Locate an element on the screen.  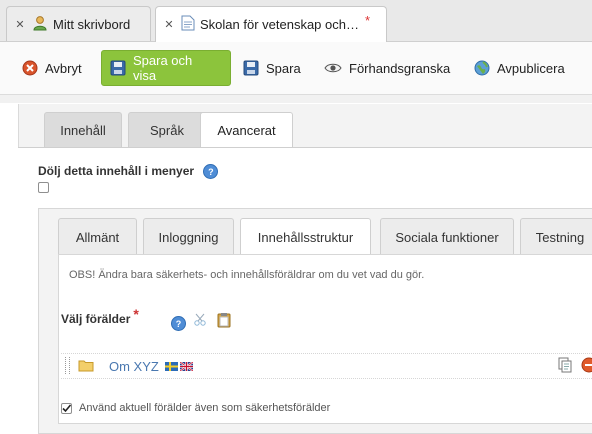
tab-content: Innehåll is located at coordinates (83, 130).